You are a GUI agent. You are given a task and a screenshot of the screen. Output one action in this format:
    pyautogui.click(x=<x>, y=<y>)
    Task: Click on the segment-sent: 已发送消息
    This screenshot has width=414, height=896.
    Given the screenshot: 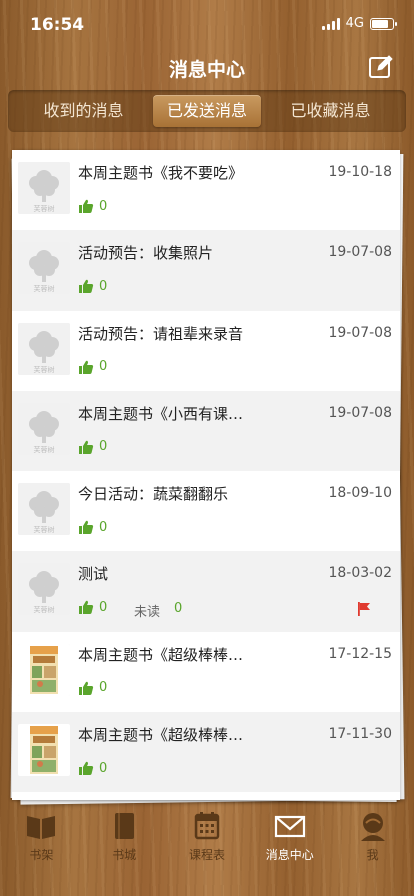 What is the action you would take?
    pyautogui.click(x=207, y=111)
    